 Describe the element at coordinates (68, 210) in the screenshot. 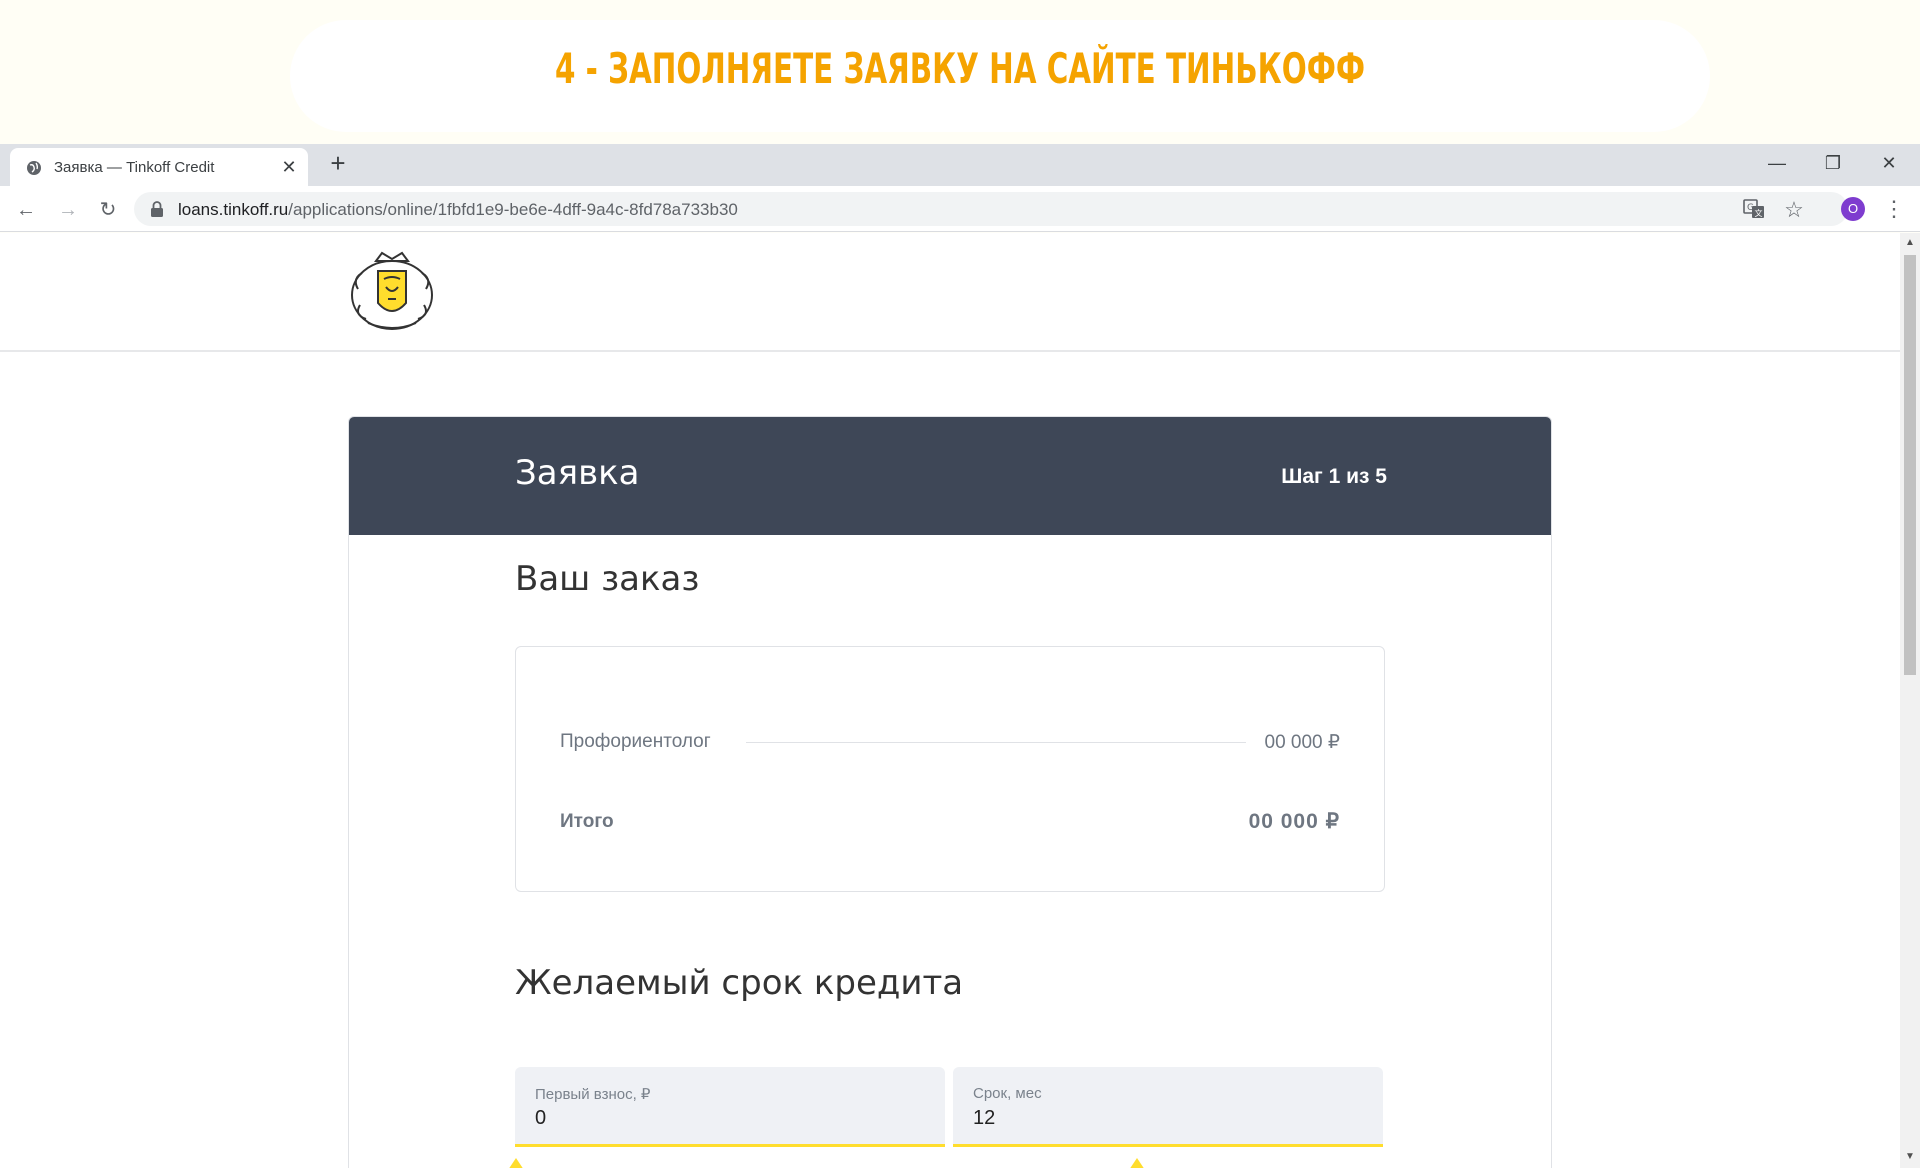

I see `forward-button: →` at that location.